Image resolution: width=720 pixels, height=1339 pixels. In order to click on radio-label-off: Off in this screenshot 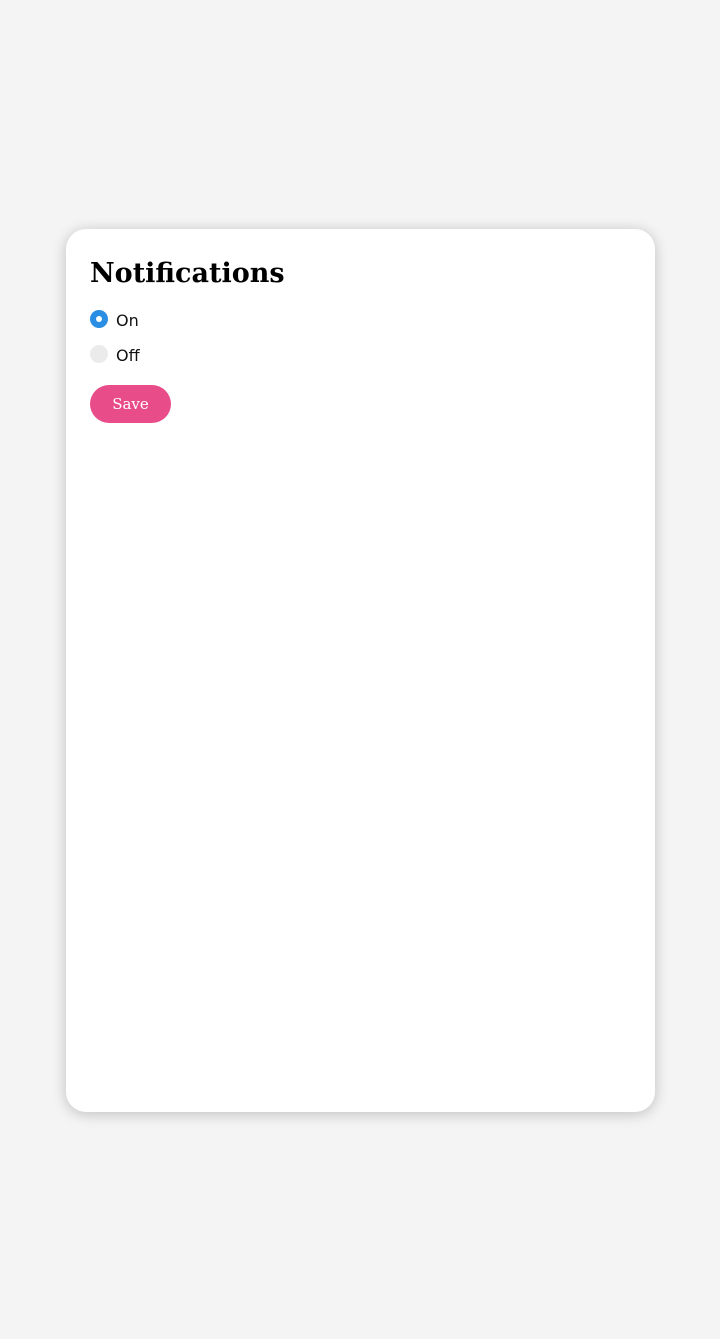, I will do `click(128, 355)`.